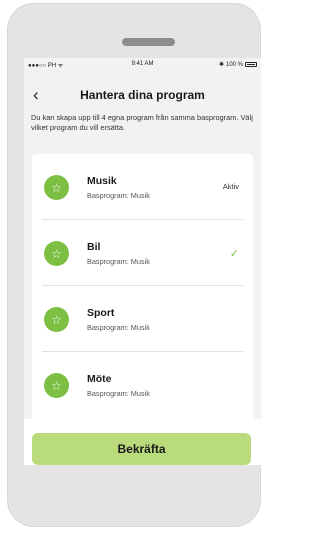 Image resolution: width=320 pixels, height=538 pixels. What do you see at coordinates (142, 64) in the screenshot?
I see `status-bar: ●●●○○ PH ᯤ 9:41 AM ✱ 100 %` at bounding box center [142, 64].